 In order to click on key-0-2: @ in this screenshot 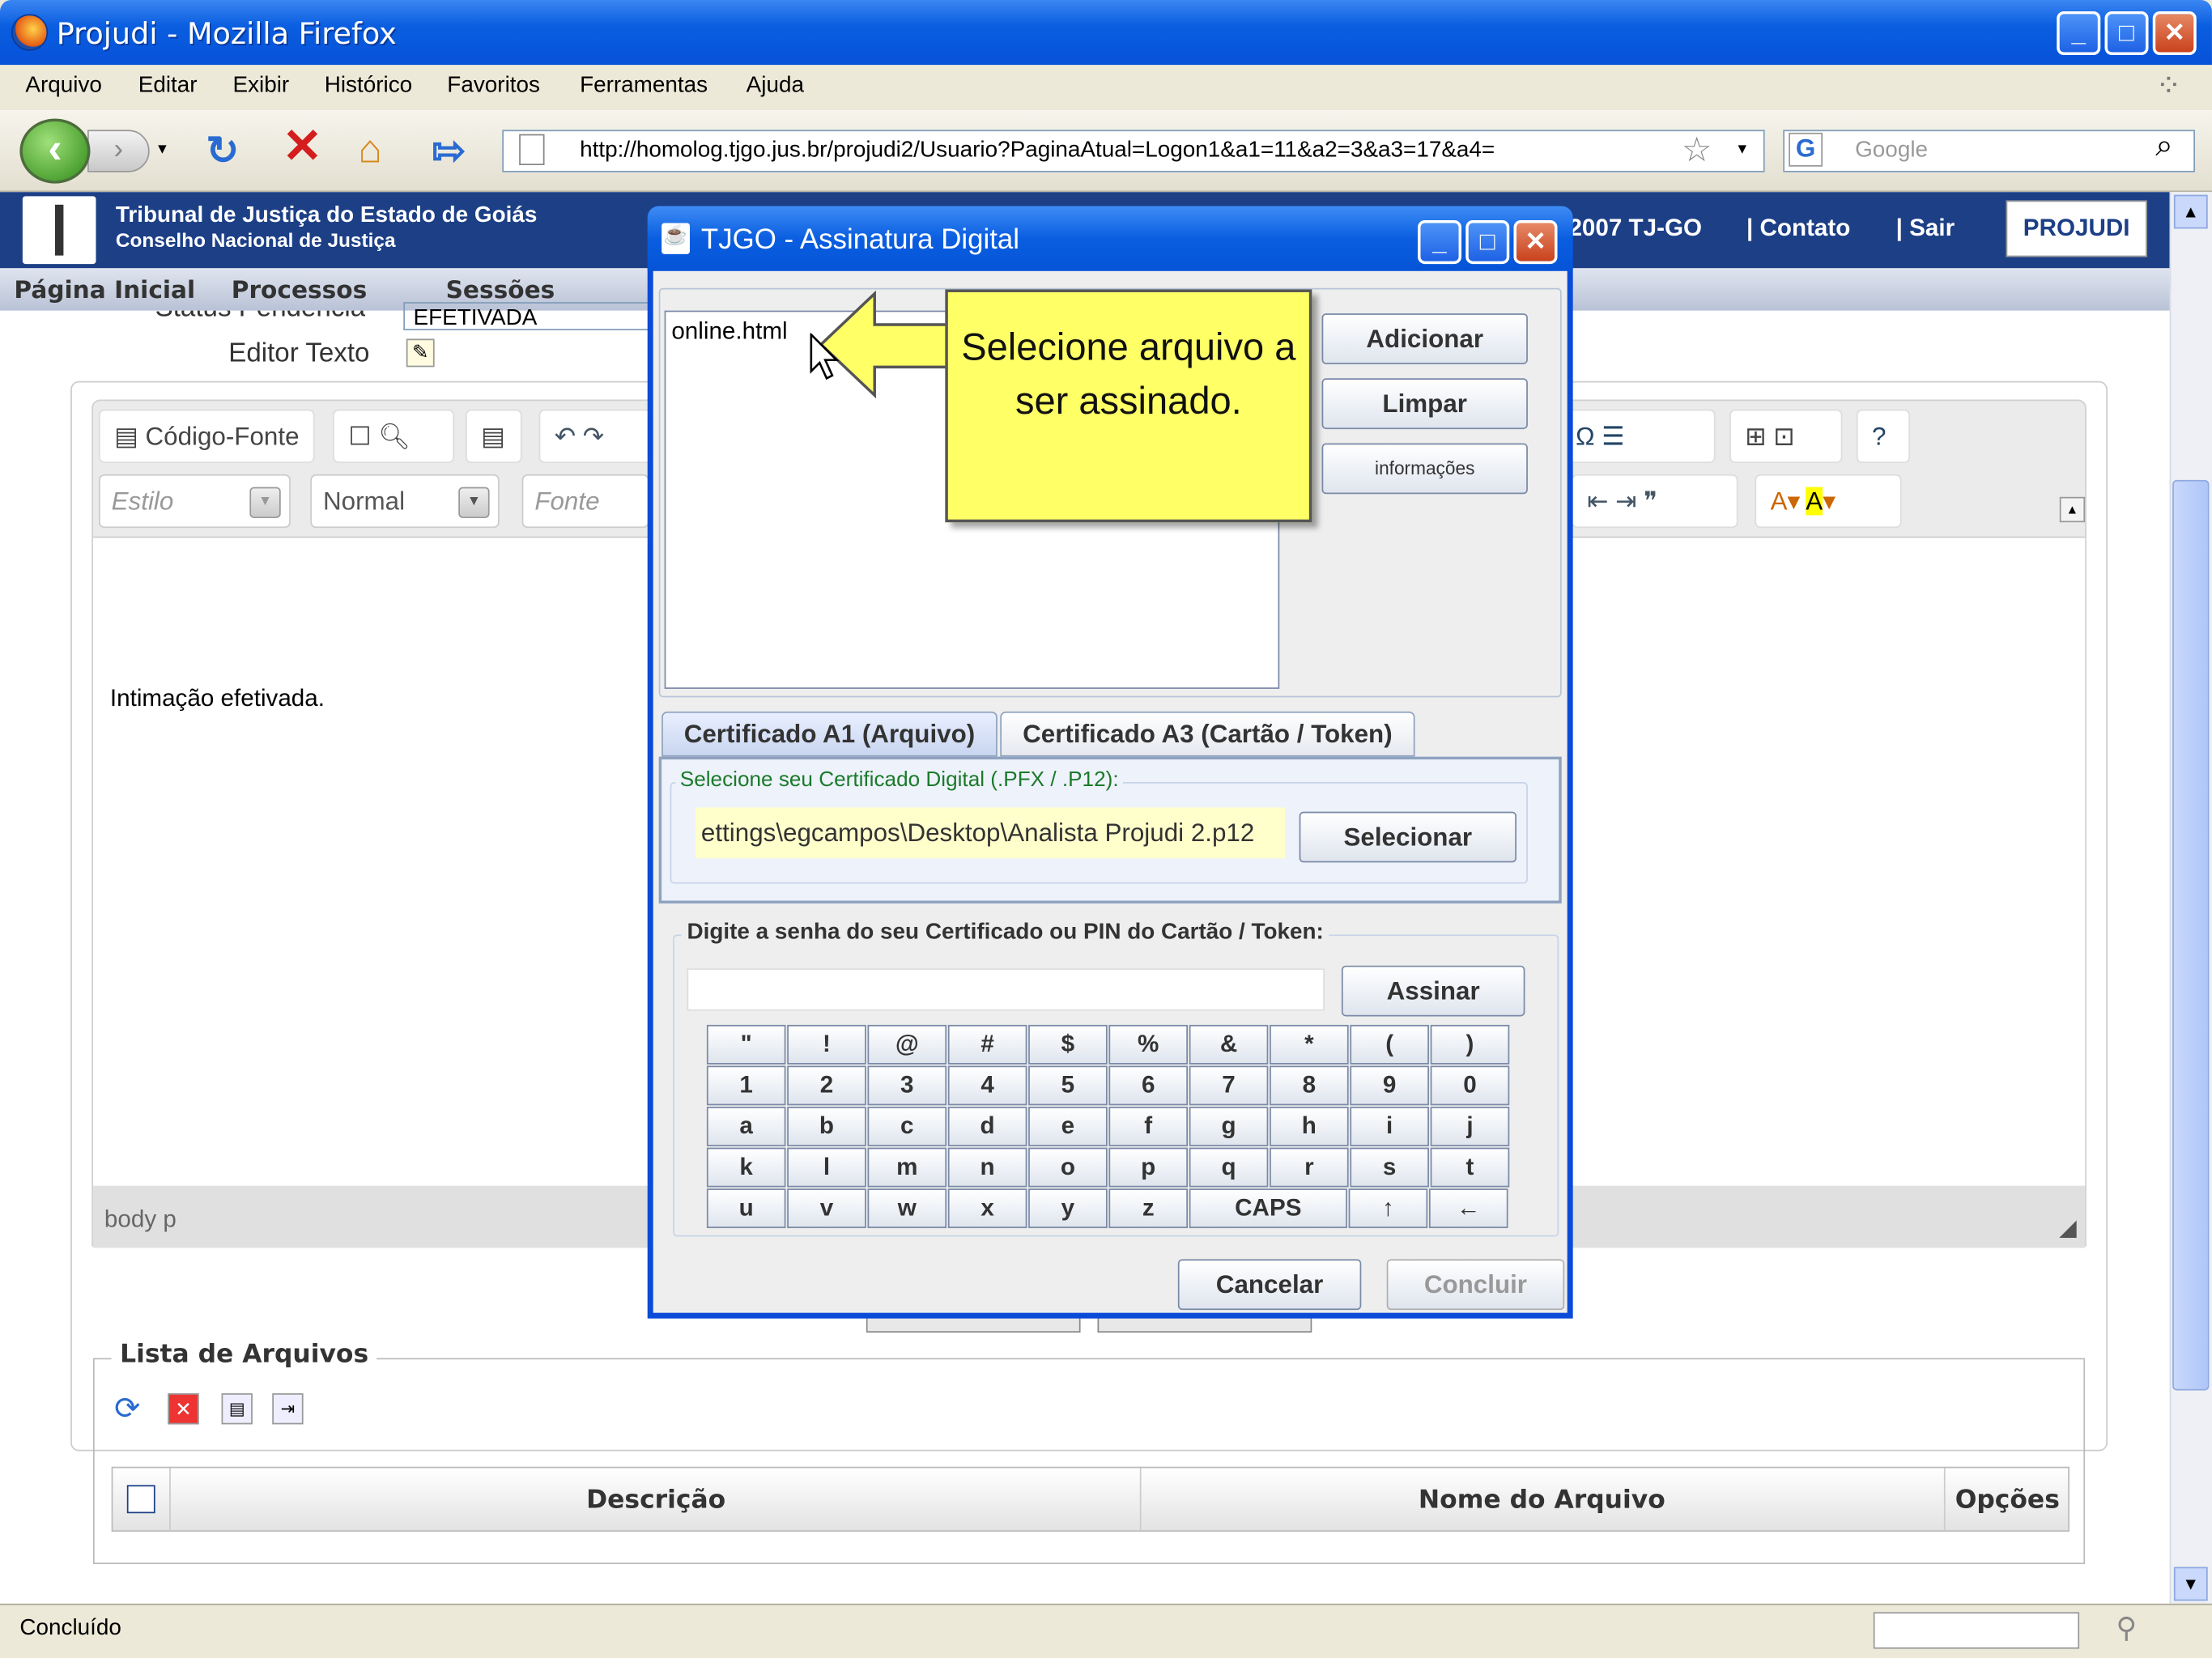, I will do `click(907, 1044)`.